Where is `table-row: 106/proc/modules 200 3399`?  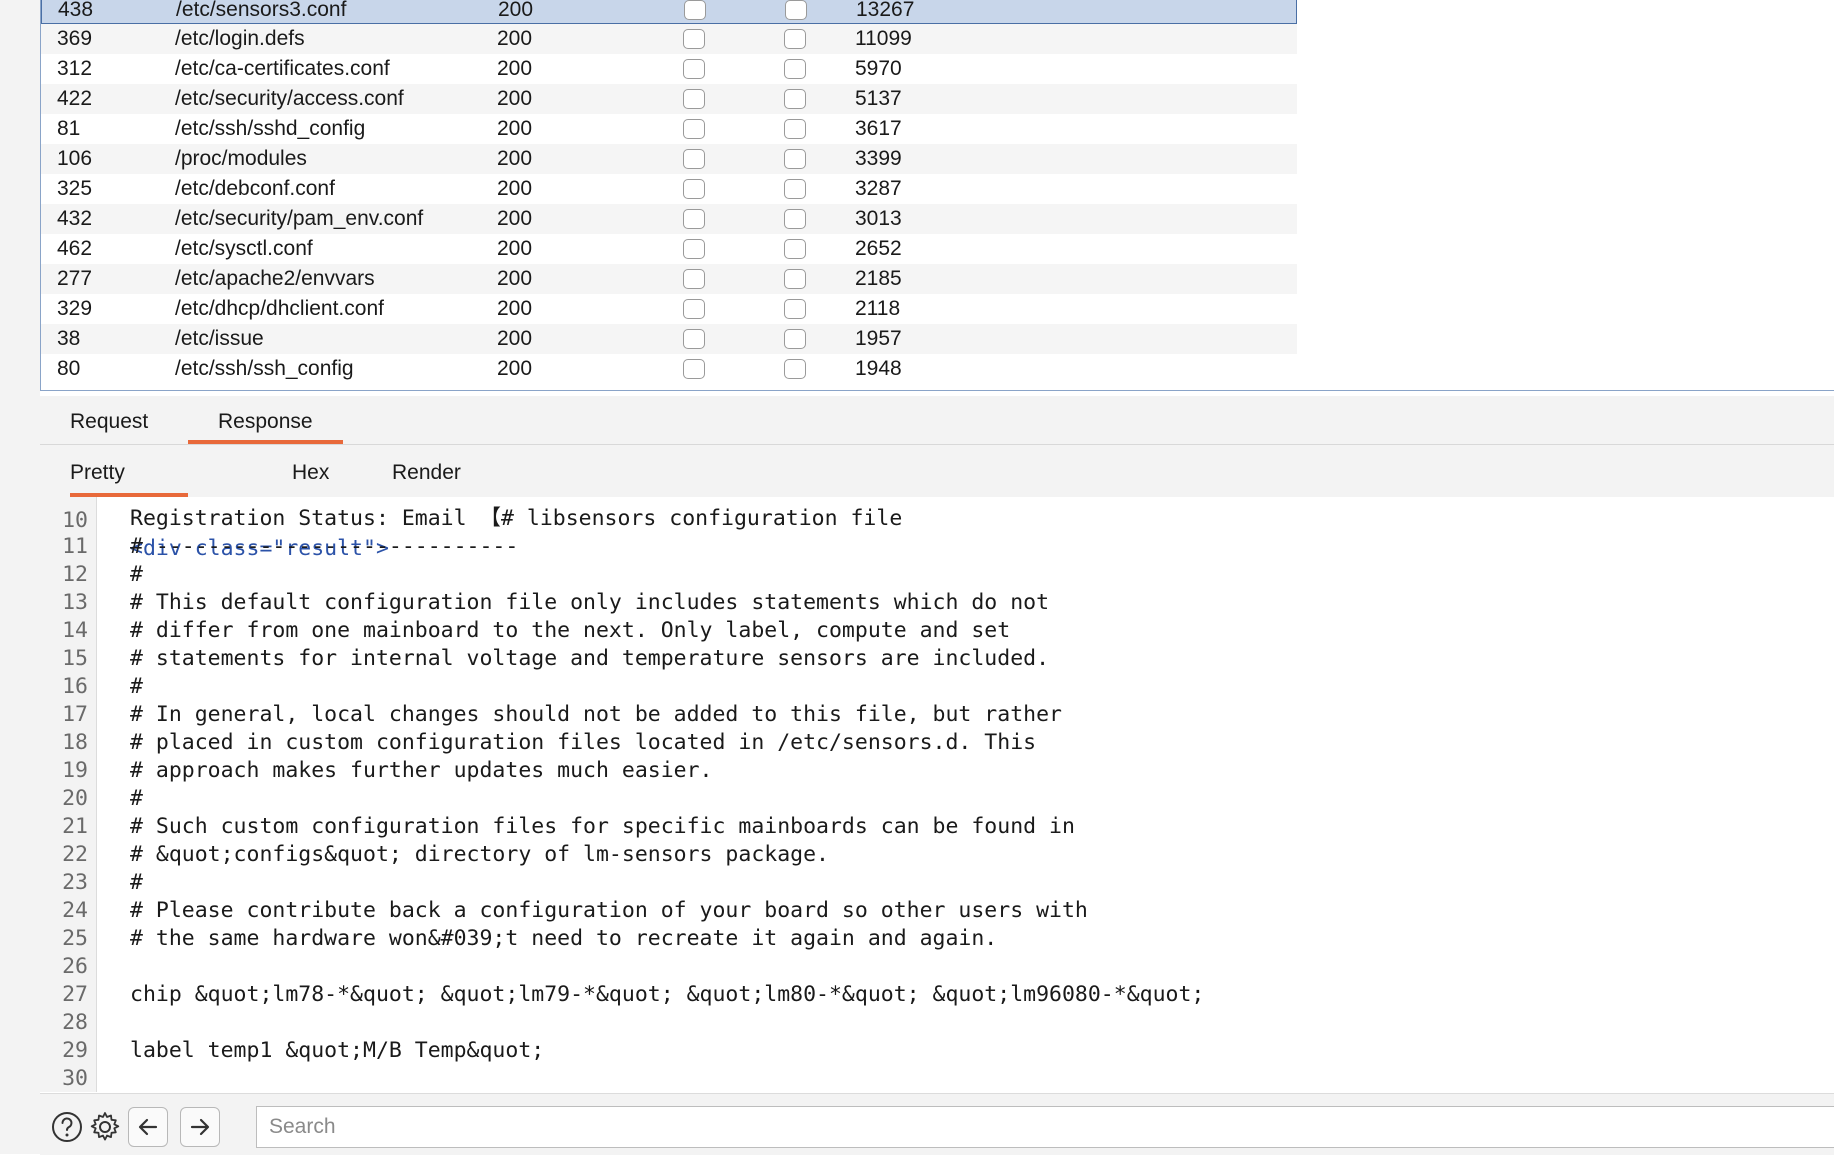 table-row: 106/proc/modules 200 3399 is located at coordinates (669, 159).